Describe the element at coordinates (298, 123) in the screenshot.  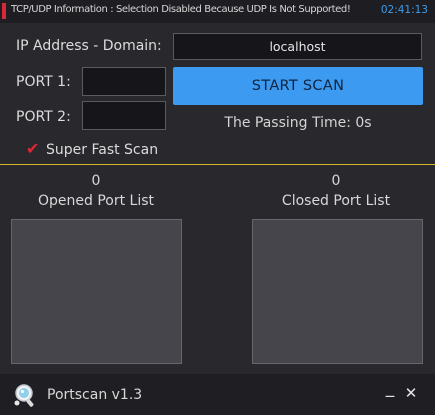
I see `passing-time-label: The Passing Time: 0s` at that location.